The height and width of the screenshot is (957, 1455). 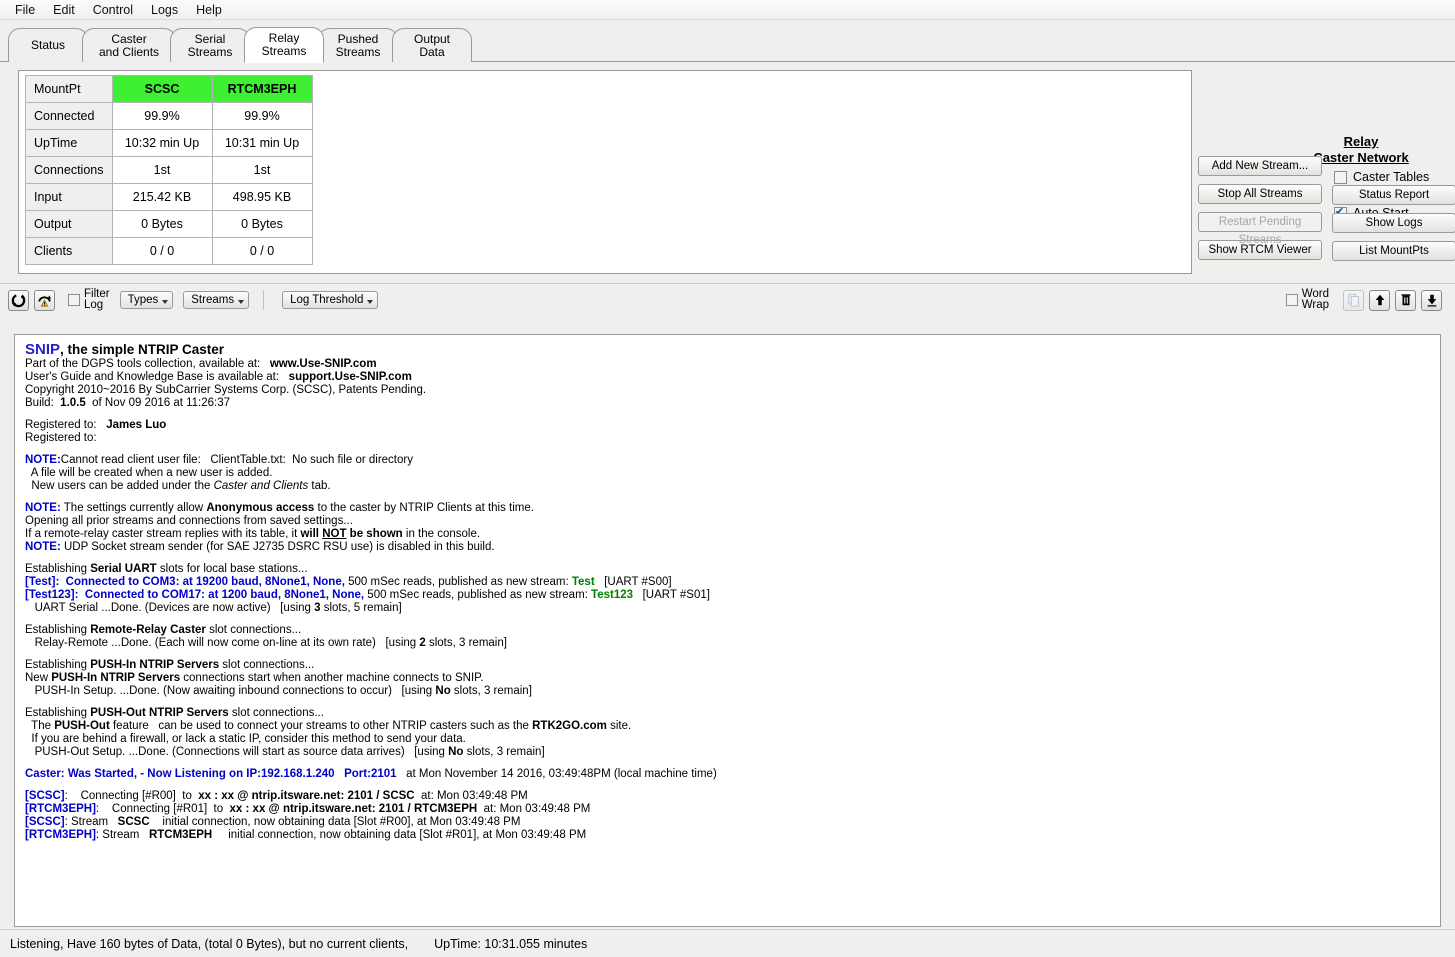 I want to click on tab-relay-line1: Relay, so click(x=284, y=38).